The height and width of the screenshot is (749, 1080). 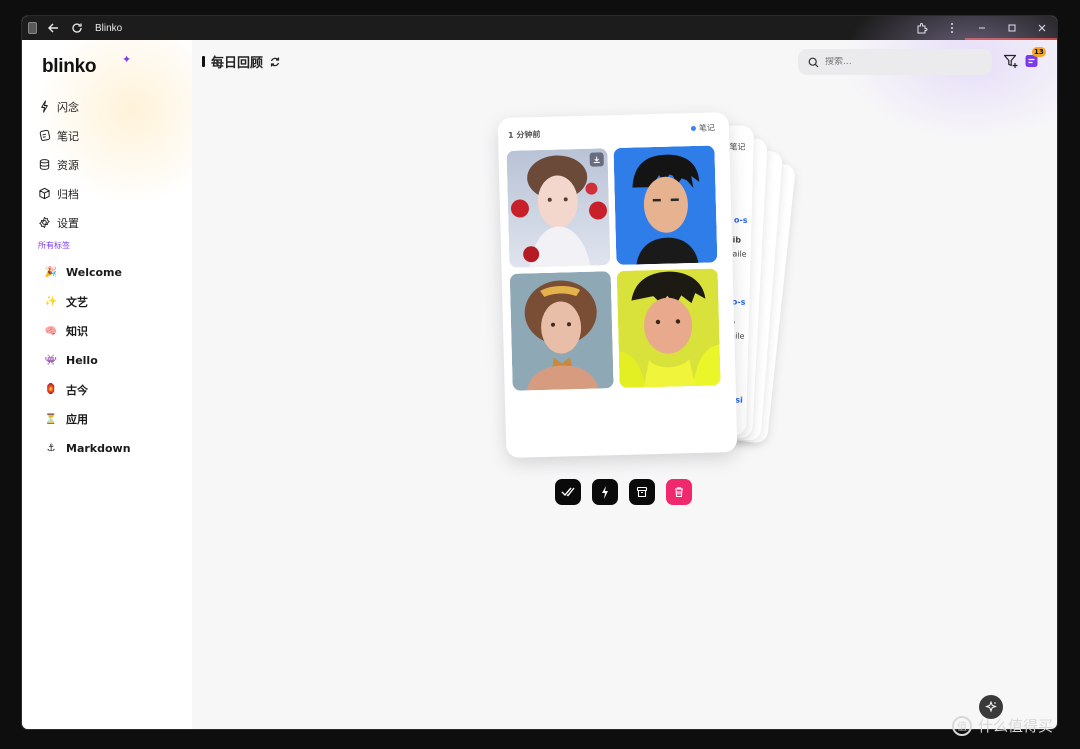 I want to click on notes-count-badge: 13, so click(x=1039, y=52).